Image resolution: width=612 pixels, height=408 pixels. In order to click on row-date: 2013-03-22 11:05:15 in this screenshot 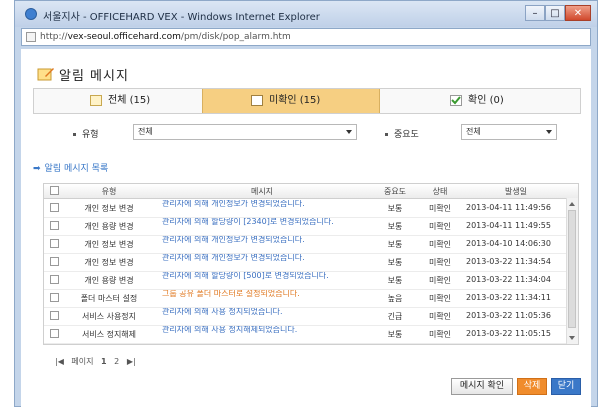, I will do `click(508, 333)`.